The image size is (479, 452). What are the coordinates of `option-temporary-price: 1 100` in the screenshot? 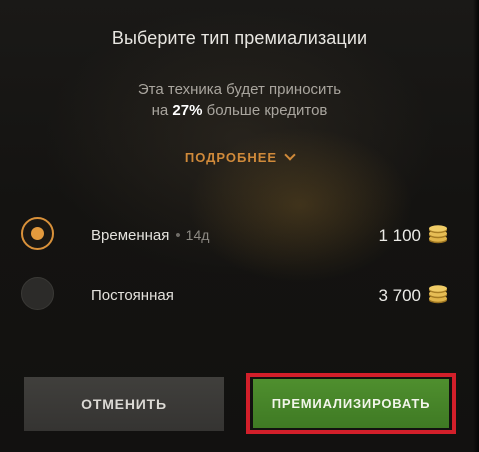 It's located at (399, 235).